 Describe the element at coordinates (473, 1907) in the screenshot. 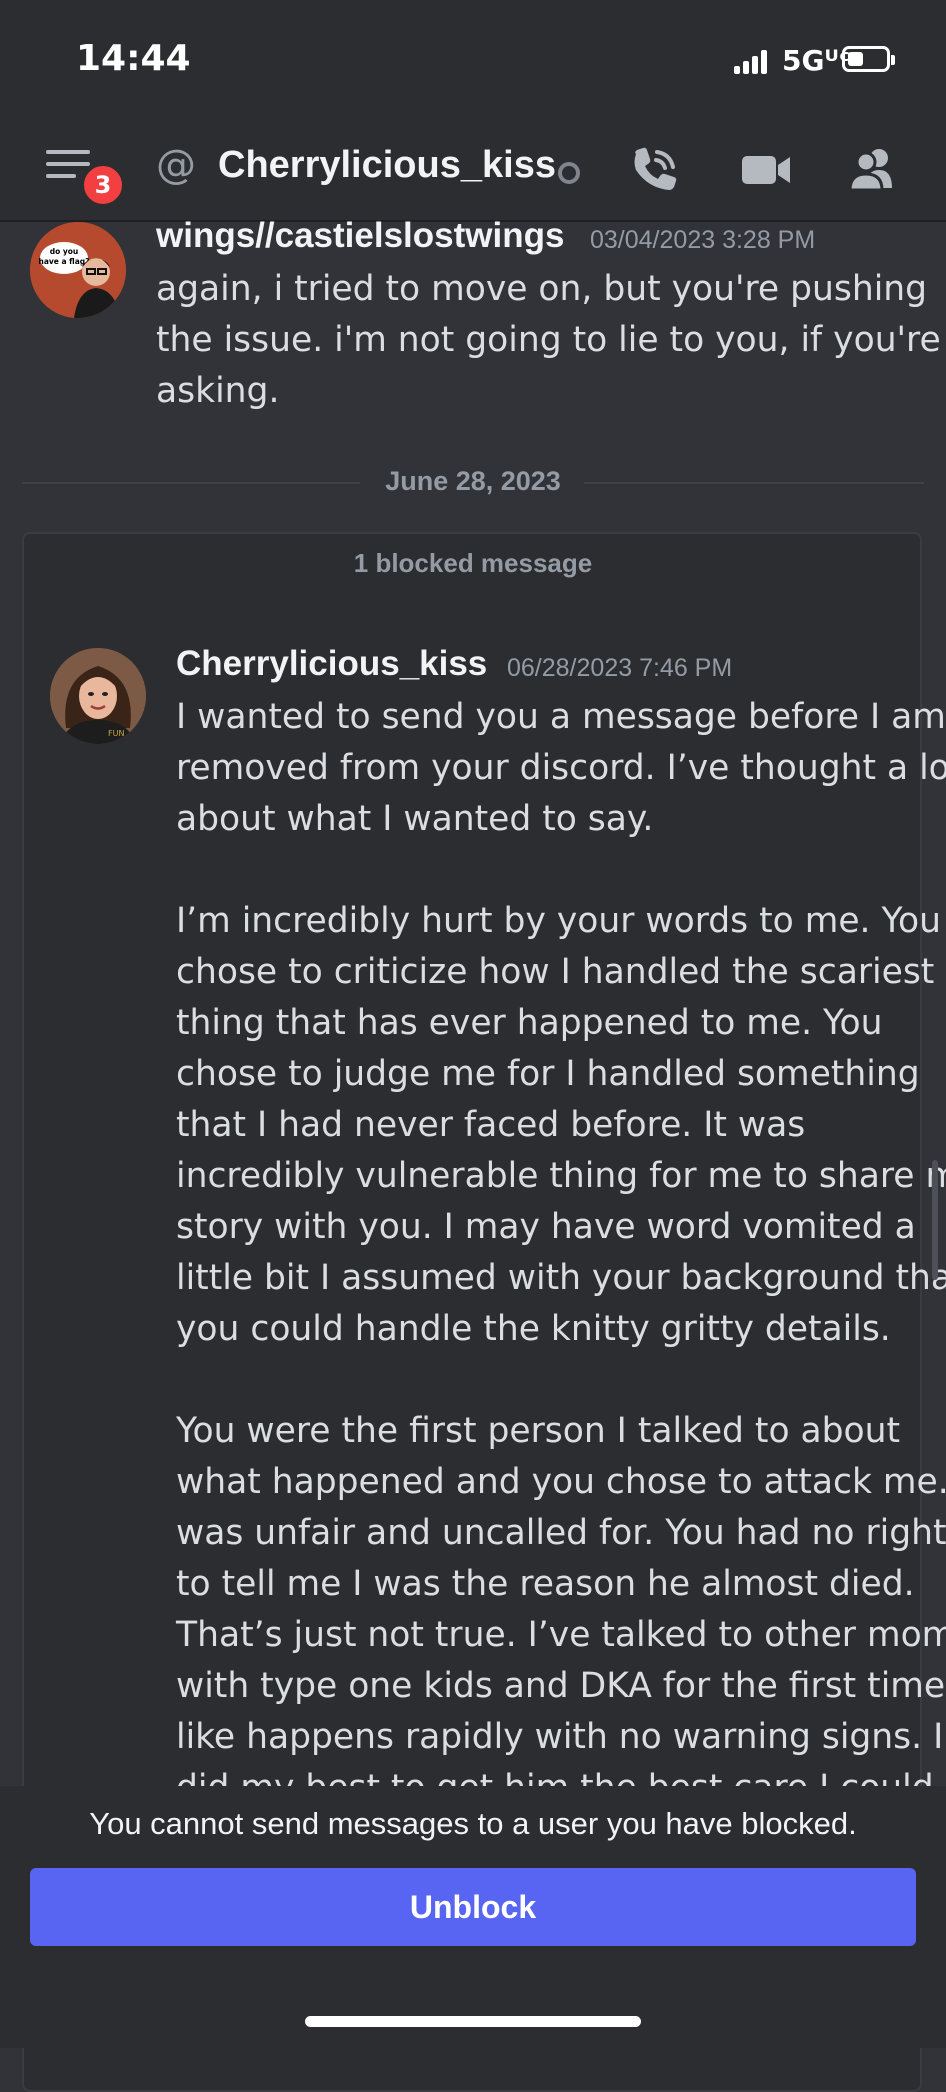

I see `unblock-button: Unblock` at that location.